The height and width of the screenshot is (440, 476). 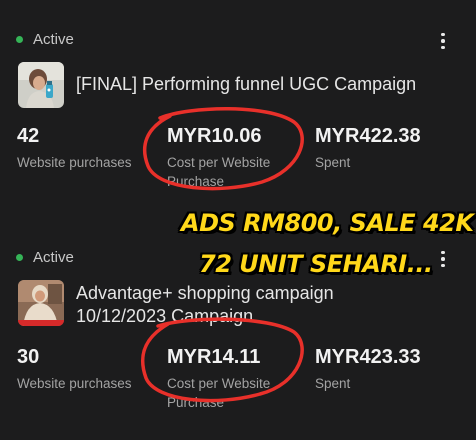 What do you see at coordinates (327, 223) in the screenshot?
I see `overlay-caption-line: ADS RM800, SALE 42K` at bounding box center [327, 223].